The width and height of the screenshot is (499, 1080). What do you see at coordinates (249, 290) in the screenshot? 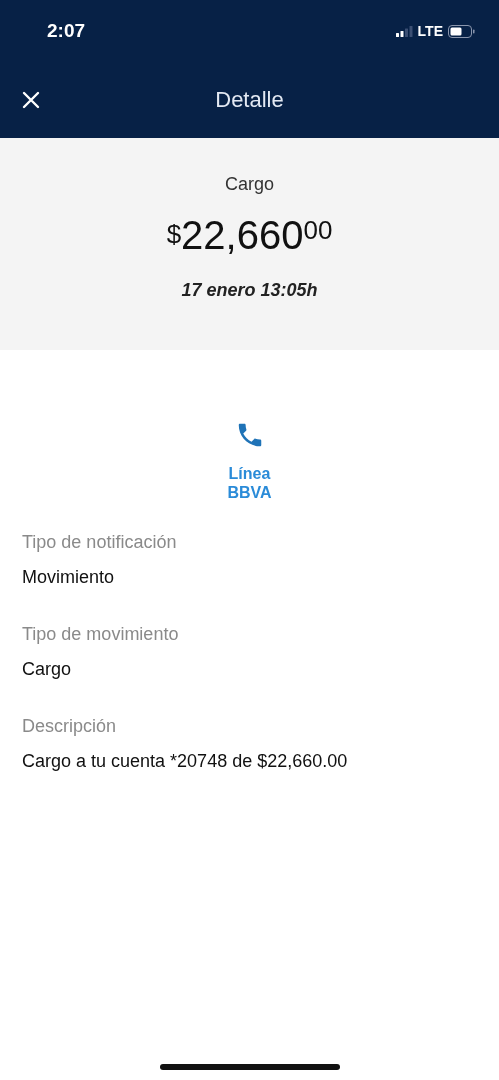
I see `transaction-date: 17 enero 13:05h` at bounding box center [249, 290].